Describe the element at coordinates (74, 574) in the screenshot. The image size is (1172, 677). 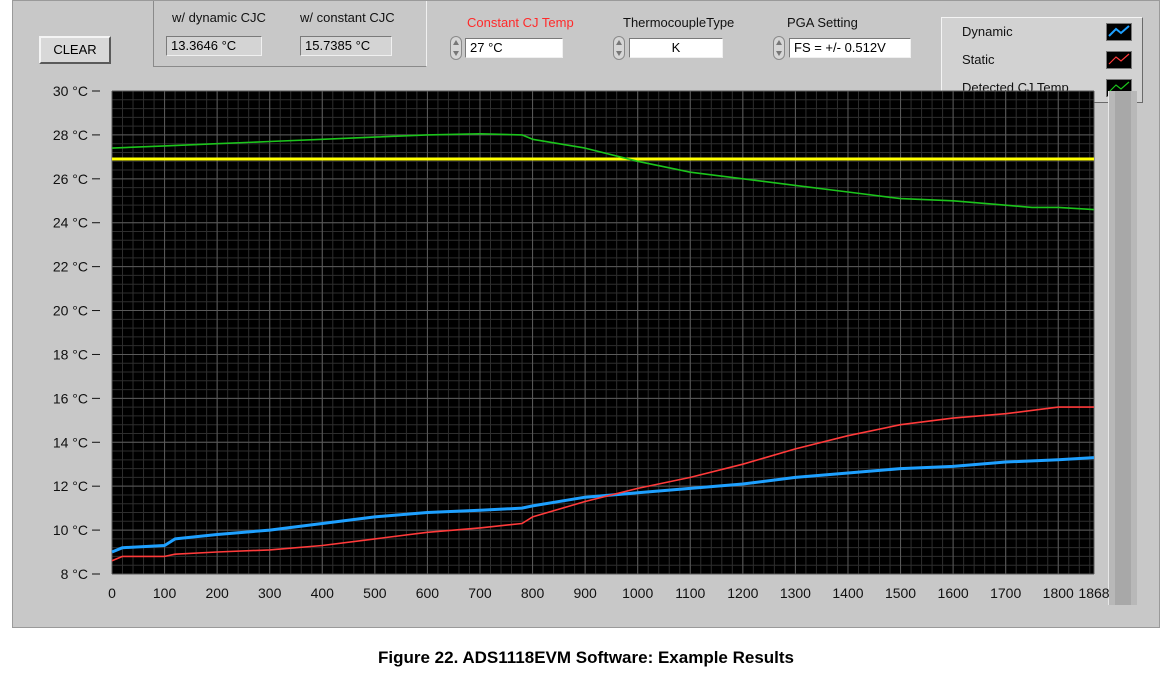
I see `y-tick-label: 8 °C` at that location.